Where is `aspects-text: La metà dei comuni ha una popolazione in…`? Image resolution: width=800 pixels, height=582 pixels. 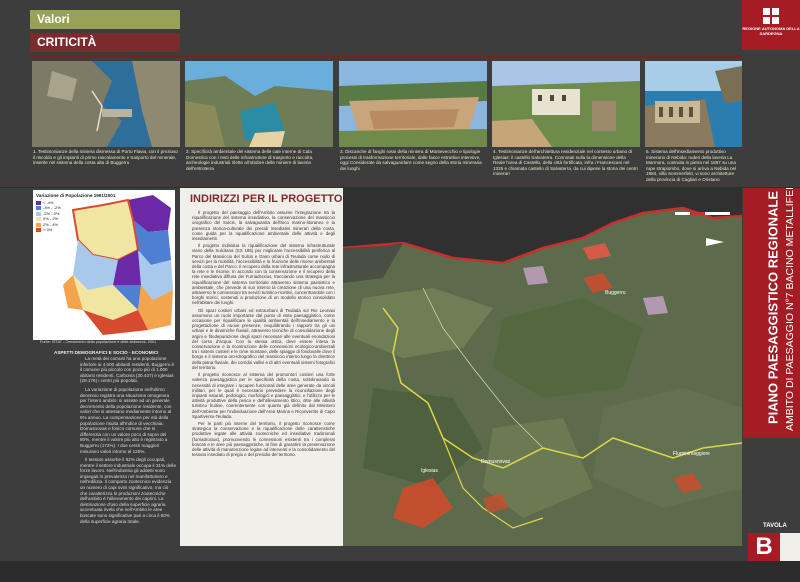 aspects-text: La metà dei comuni ha una popolazione in… is located at coordinates (128, 441).